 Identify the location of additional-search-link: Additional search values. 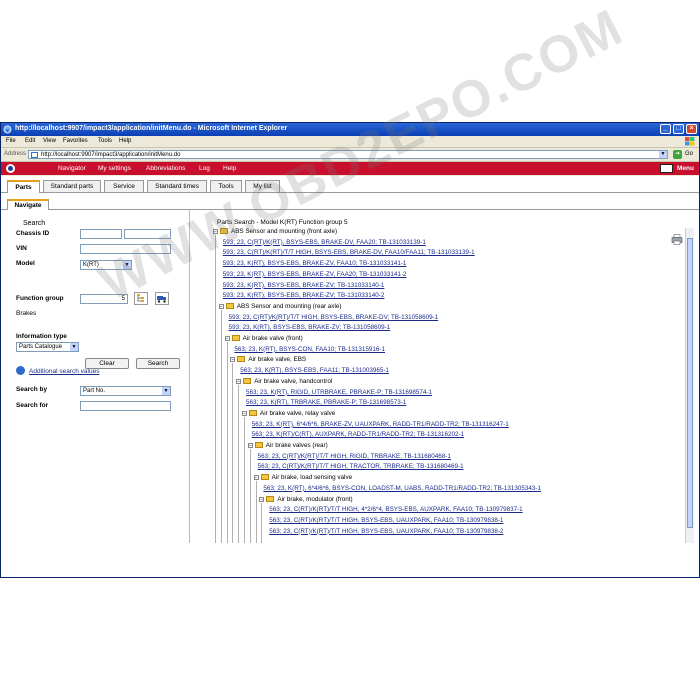
(64, 371).